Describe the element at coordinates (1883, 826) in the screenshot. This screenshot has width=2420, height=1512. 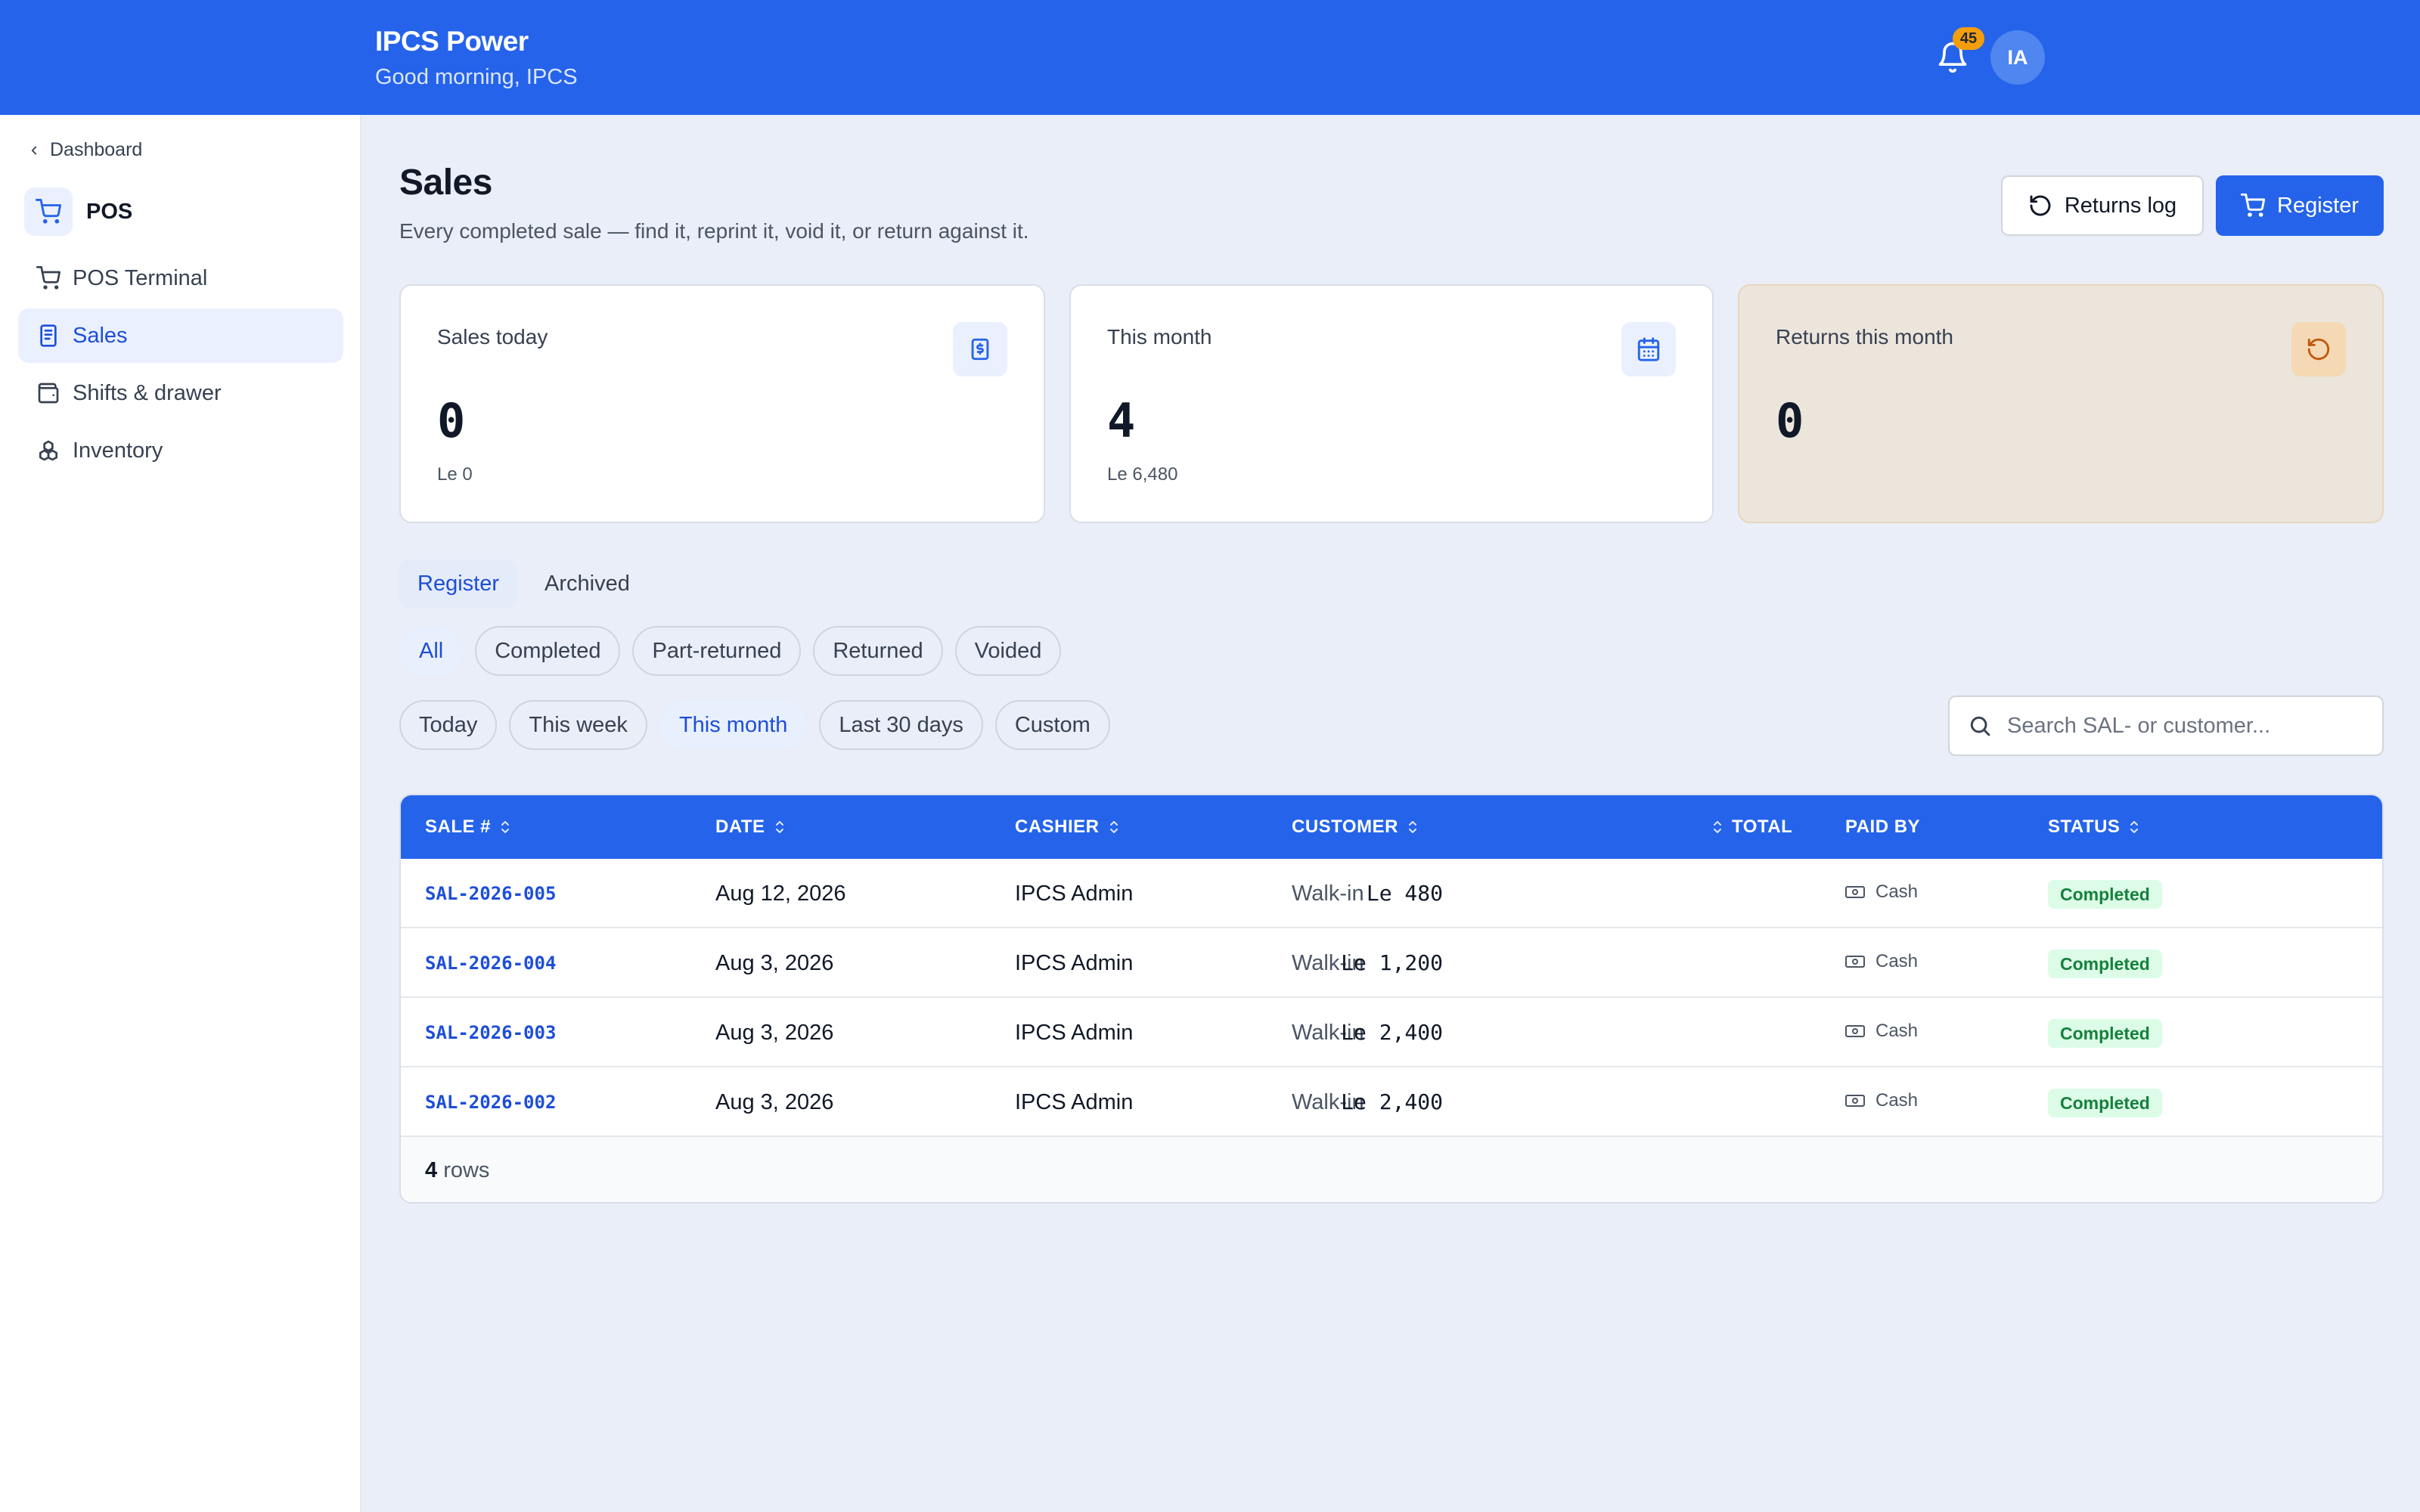
I see `column-label: PAID BY` at that location.